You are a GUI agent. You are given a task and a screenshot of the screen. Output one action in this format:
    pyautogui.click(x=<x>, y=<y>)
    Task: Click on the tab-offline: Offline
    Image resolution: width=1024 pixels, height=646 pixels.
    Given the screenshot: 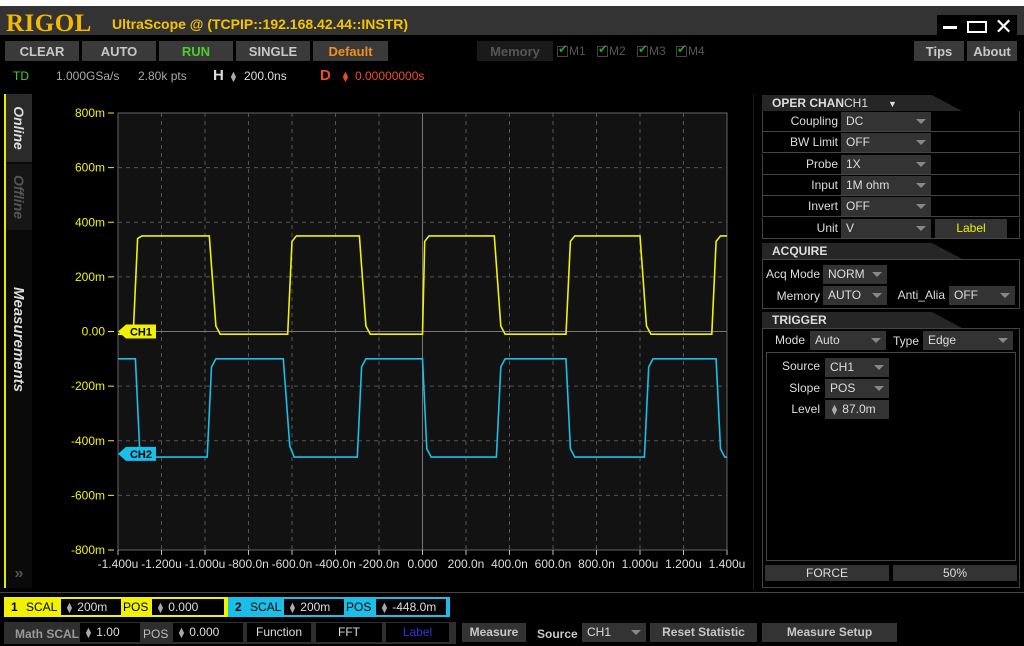 What is the action you would take?
    pyautogui.click(x=19, y=197)
    